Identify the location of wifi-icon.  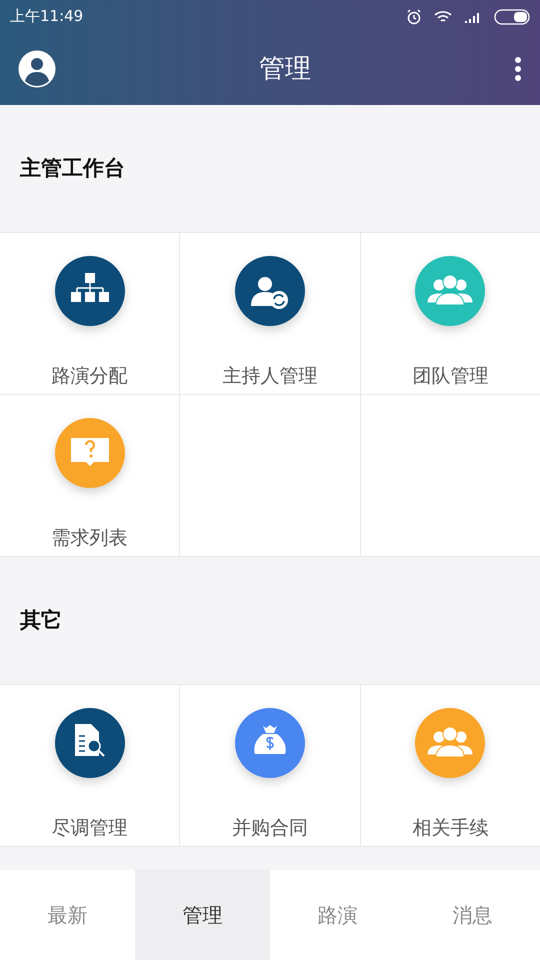
(443, 17).